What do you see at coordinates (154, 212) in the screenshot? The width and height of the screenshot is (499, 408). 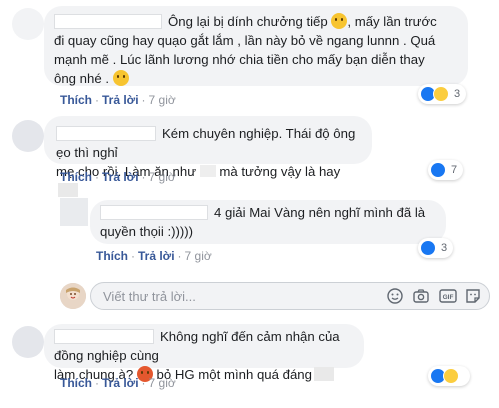 I see `replier-name-redacted` at bounding box center [154, 212].